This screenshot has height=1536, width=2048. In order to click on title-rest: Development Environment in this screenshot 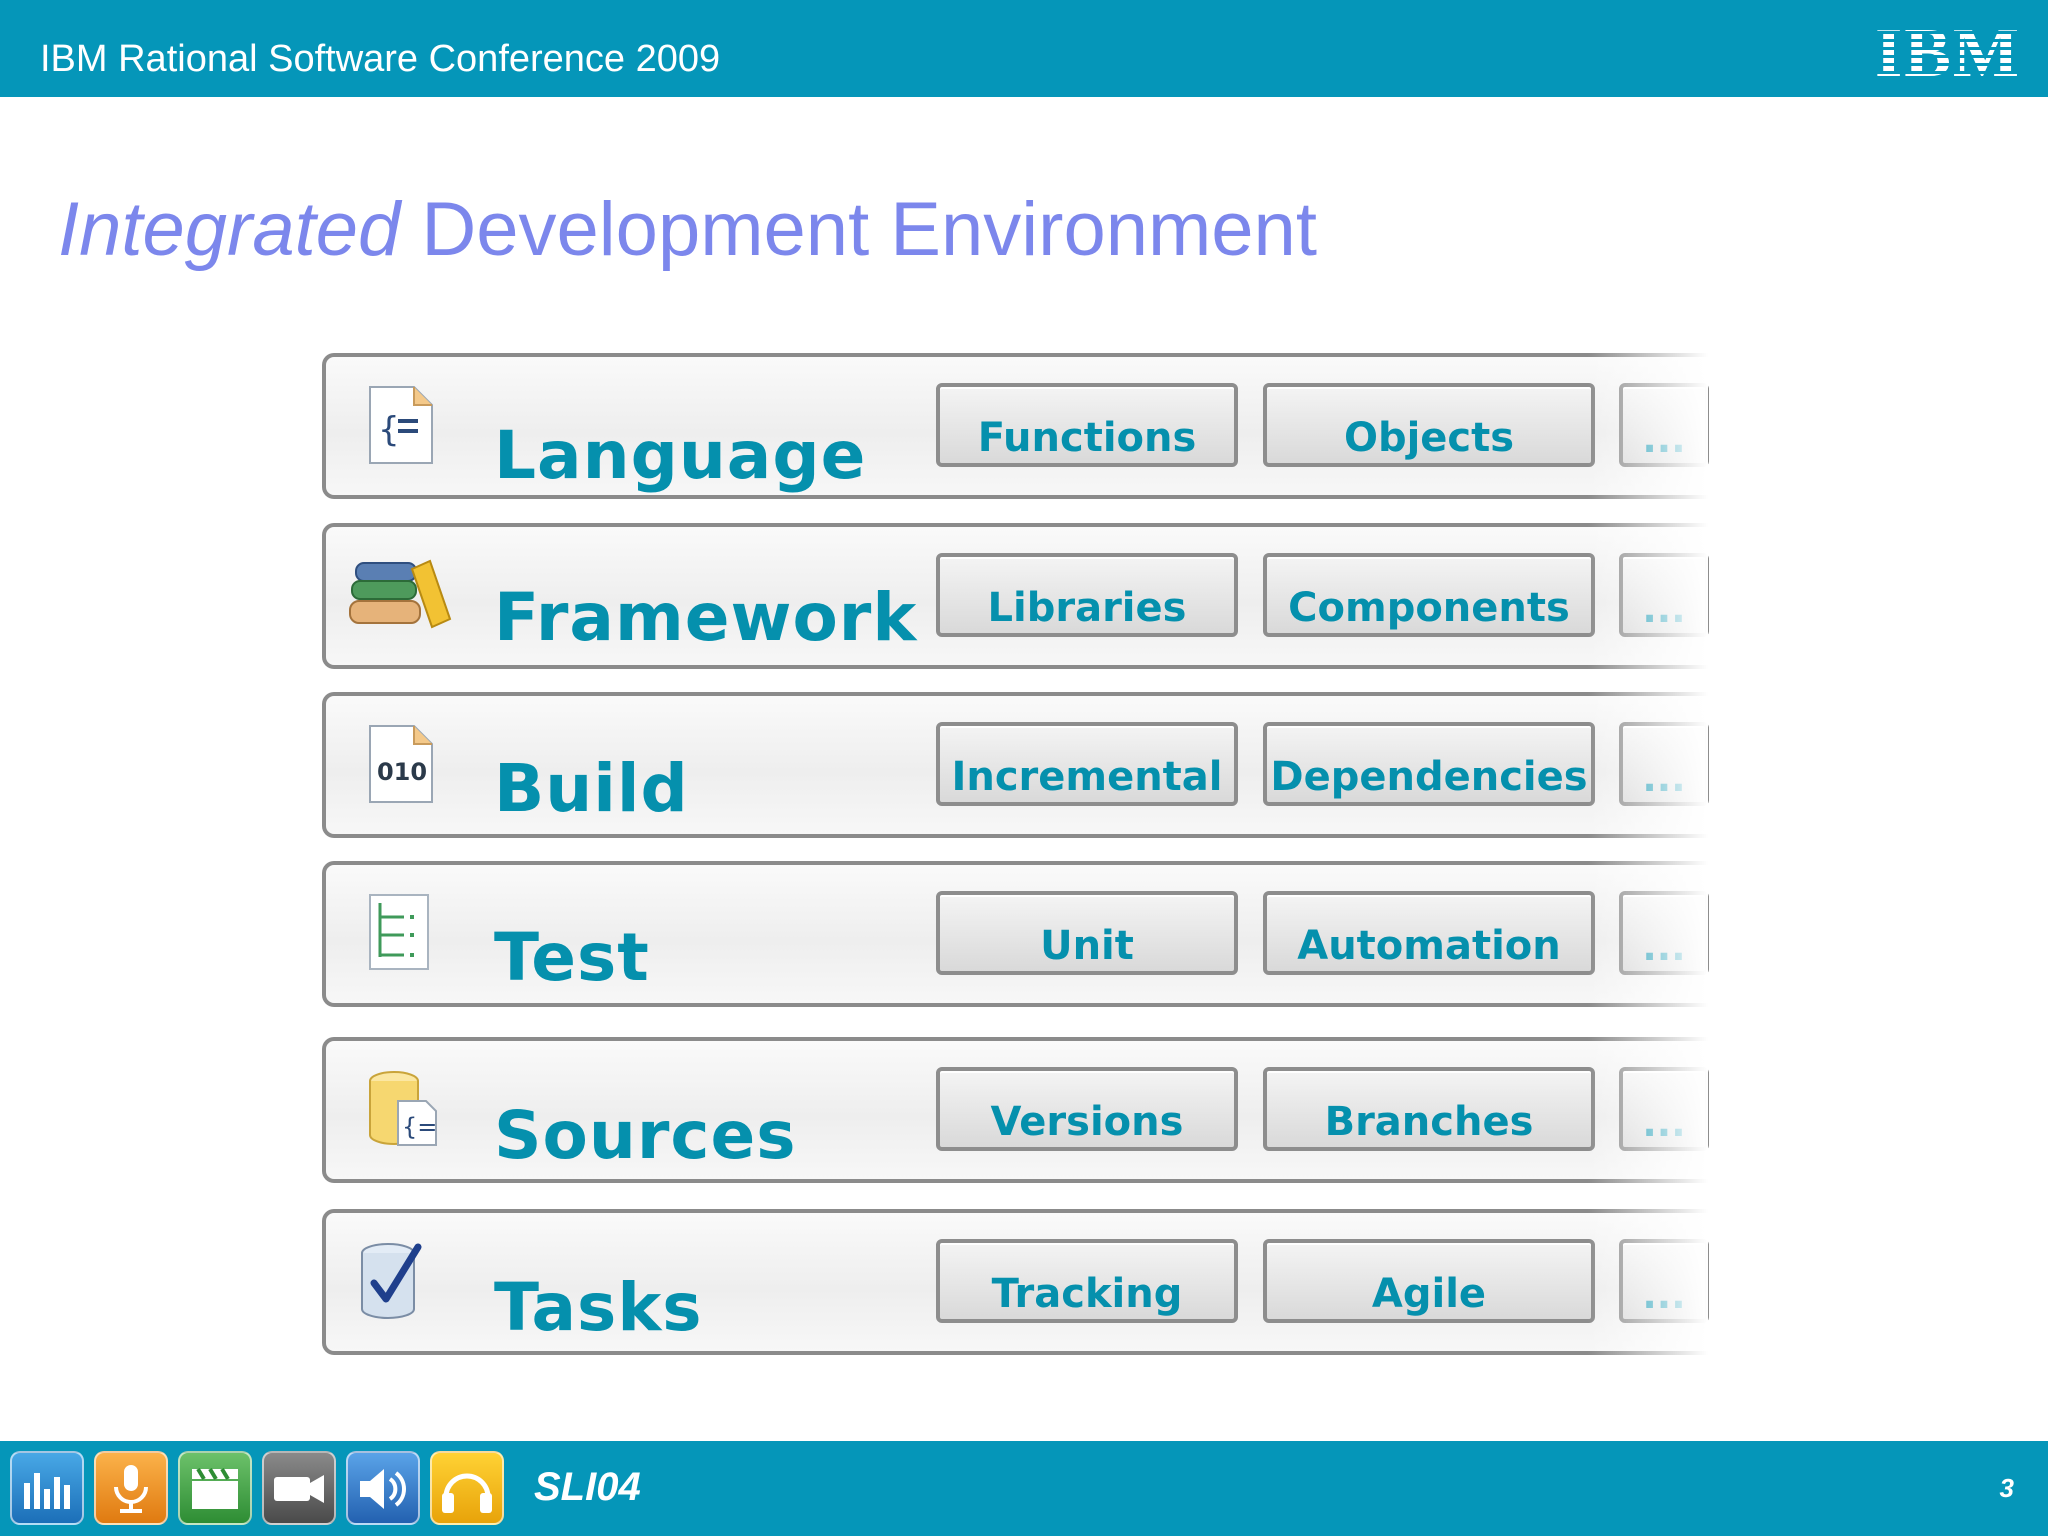, I will do `click(858, 229)`.